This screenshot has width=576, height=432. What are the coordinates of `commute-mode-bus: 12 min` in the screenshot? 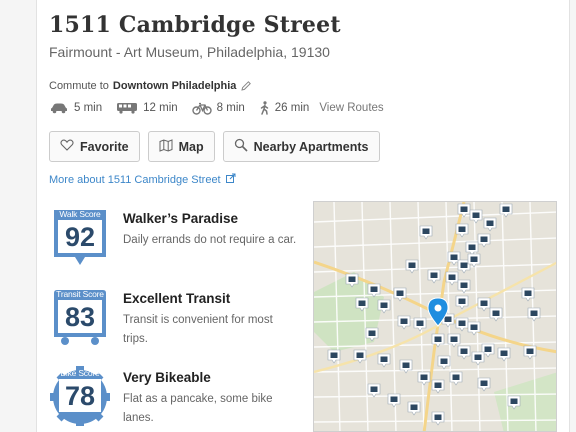 It's located at (147, 108).